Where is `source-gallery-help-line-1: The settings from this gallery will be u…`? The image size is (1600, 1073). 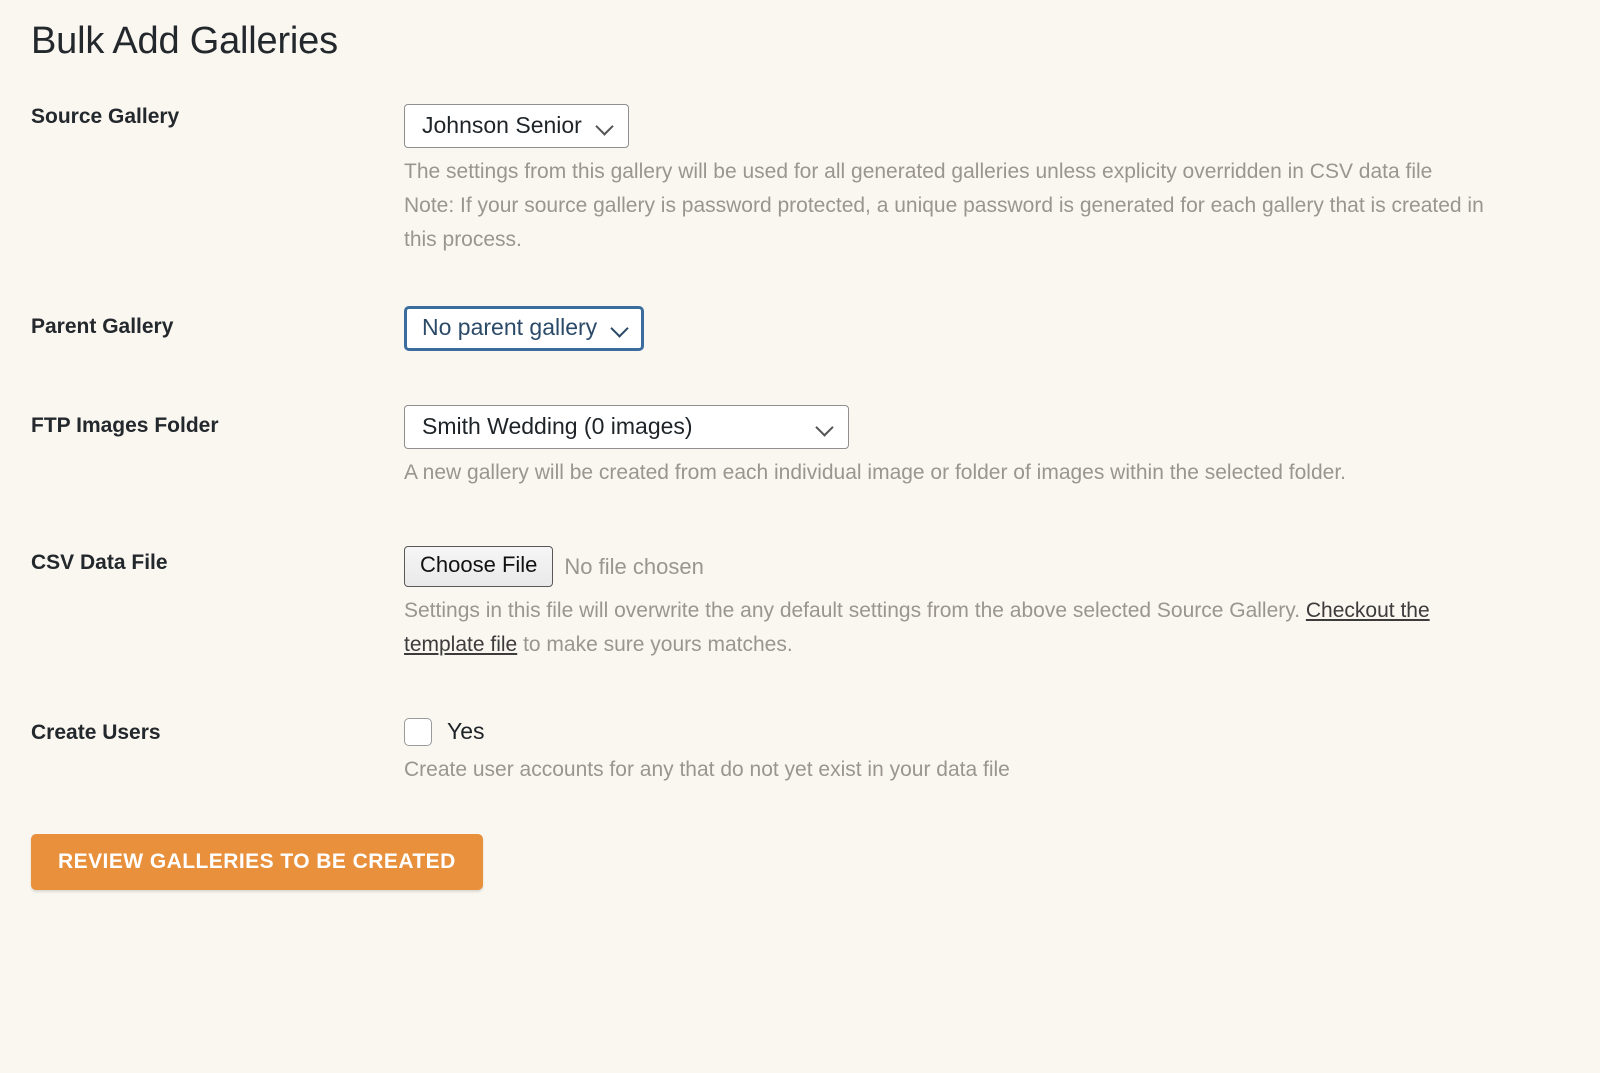 source-gallery-help-line-1: The settings from this gallery will be u… is located at coordinates (918, 172).